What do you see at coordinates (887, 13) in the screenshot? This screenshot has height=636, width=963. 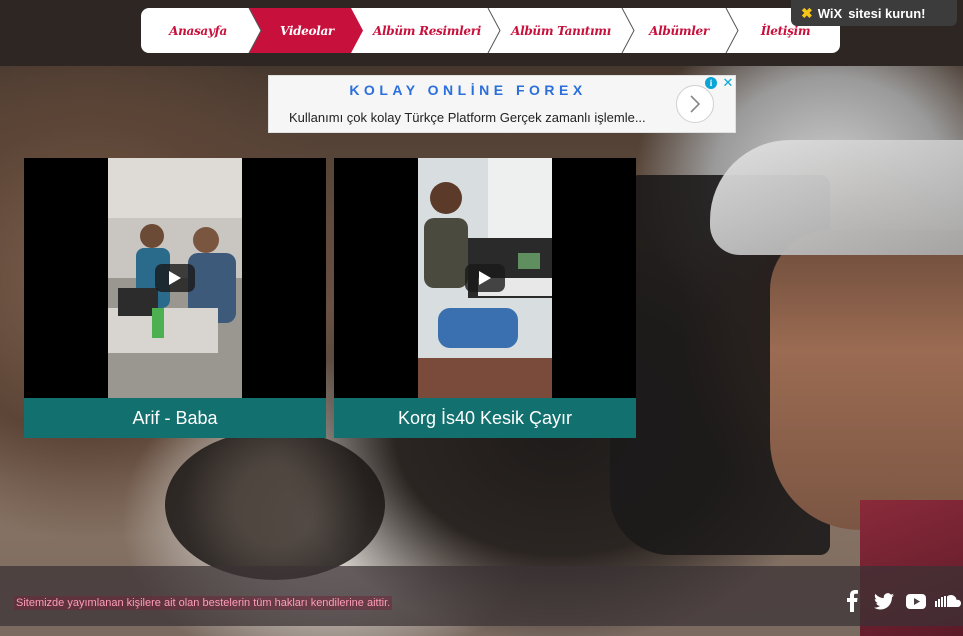 I see `wix-banner-text: sitesi kurun!` at bounding box center [887, 13].